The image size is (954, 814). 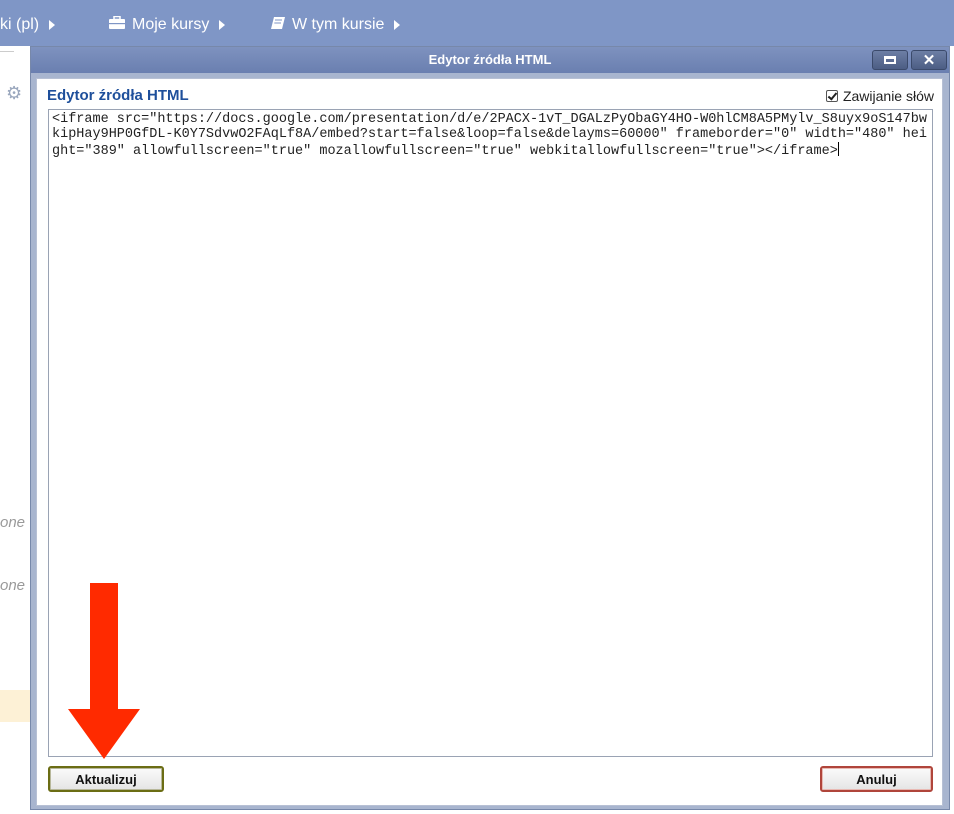 I want to click on panel-title: Edytor źródła HTML, so click(x=118, y=95).